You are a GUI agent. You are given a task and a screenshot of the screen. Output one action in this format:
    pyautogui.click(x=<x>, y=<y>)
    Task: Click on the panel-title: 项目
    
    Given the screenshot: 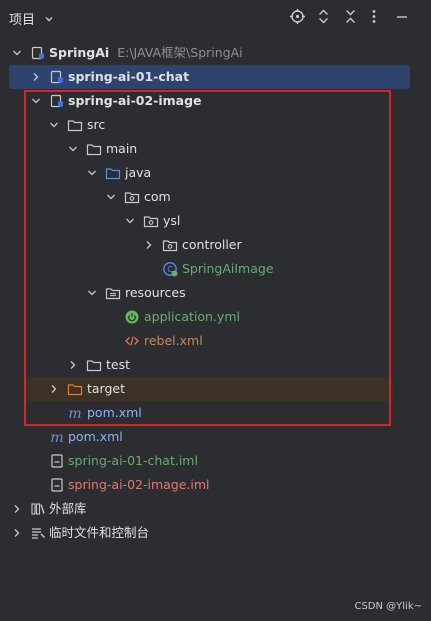 What is the action you would take?
    pyautogui.click(x=22, y=20)
    